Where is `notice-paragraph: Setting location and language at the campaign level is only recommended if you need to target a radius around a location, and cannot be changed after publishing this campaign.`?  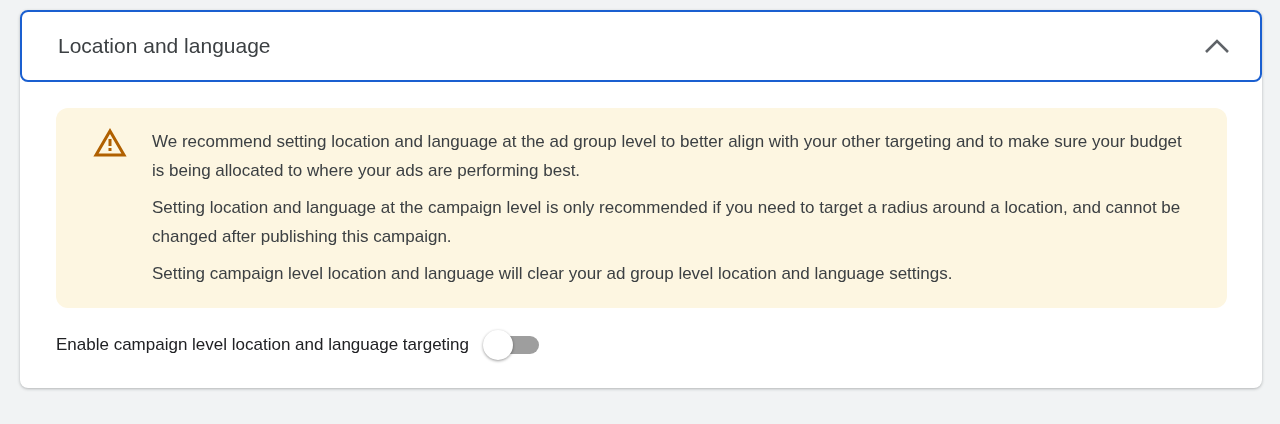 notice-paragraph: Setting location and language at the campaign level is only recommended if you need to target a radius around a location, and cannot be changed after publishing this campaign. is located at coordinates (667, 222).